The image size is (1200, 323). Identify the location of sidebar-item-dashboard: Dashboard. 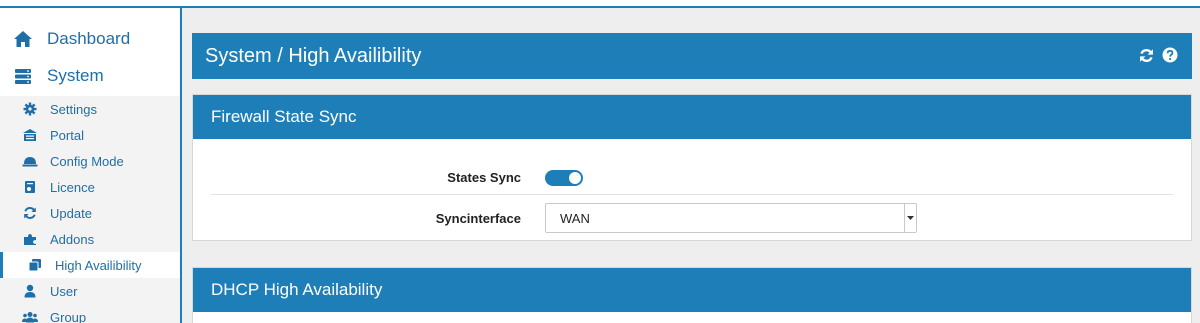
(90, 38).